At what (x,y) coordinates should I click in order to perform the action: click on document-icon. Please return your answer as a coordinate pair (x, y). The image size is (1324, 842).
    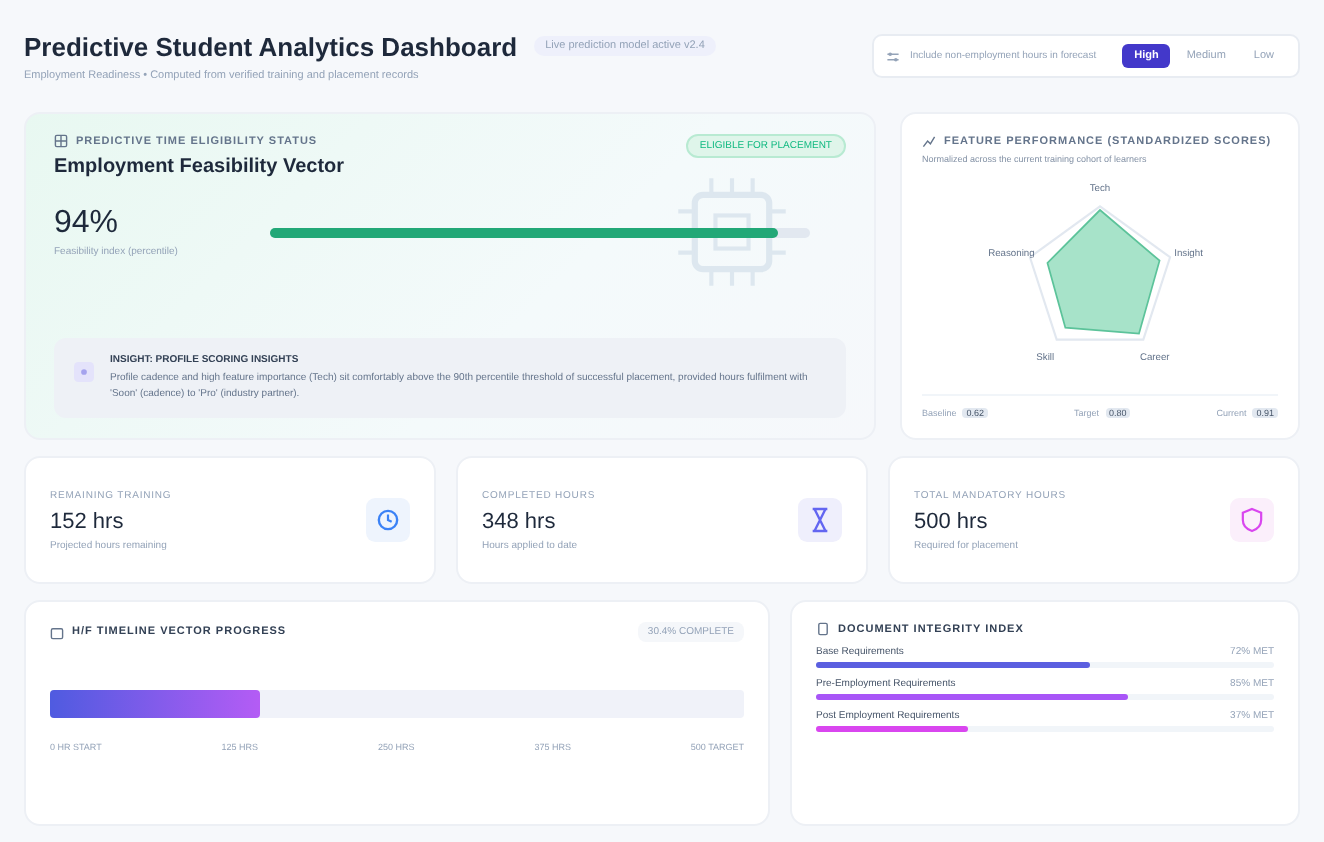
    Looking at the image, I should click on (823, 629).